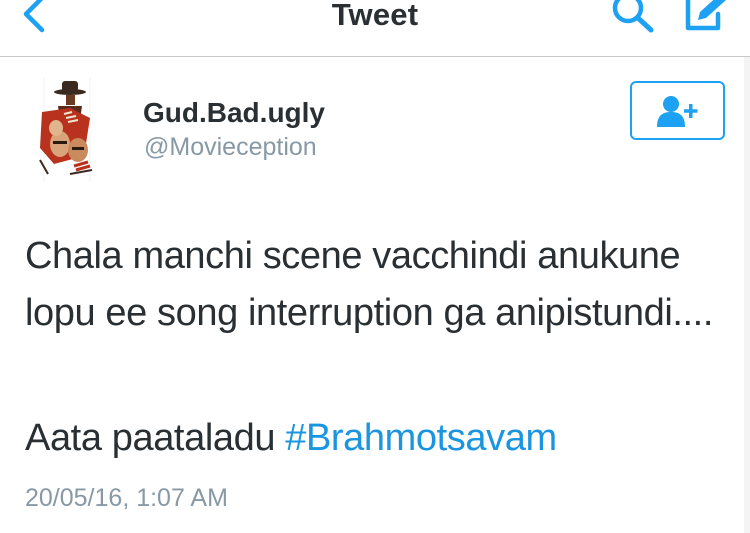 The width and height of the screenshot is (750, 533). Describe the element at coordinates (155, 438) in the screenshot. I see `tweet-text-prefix: Aata paataladu` at that location.